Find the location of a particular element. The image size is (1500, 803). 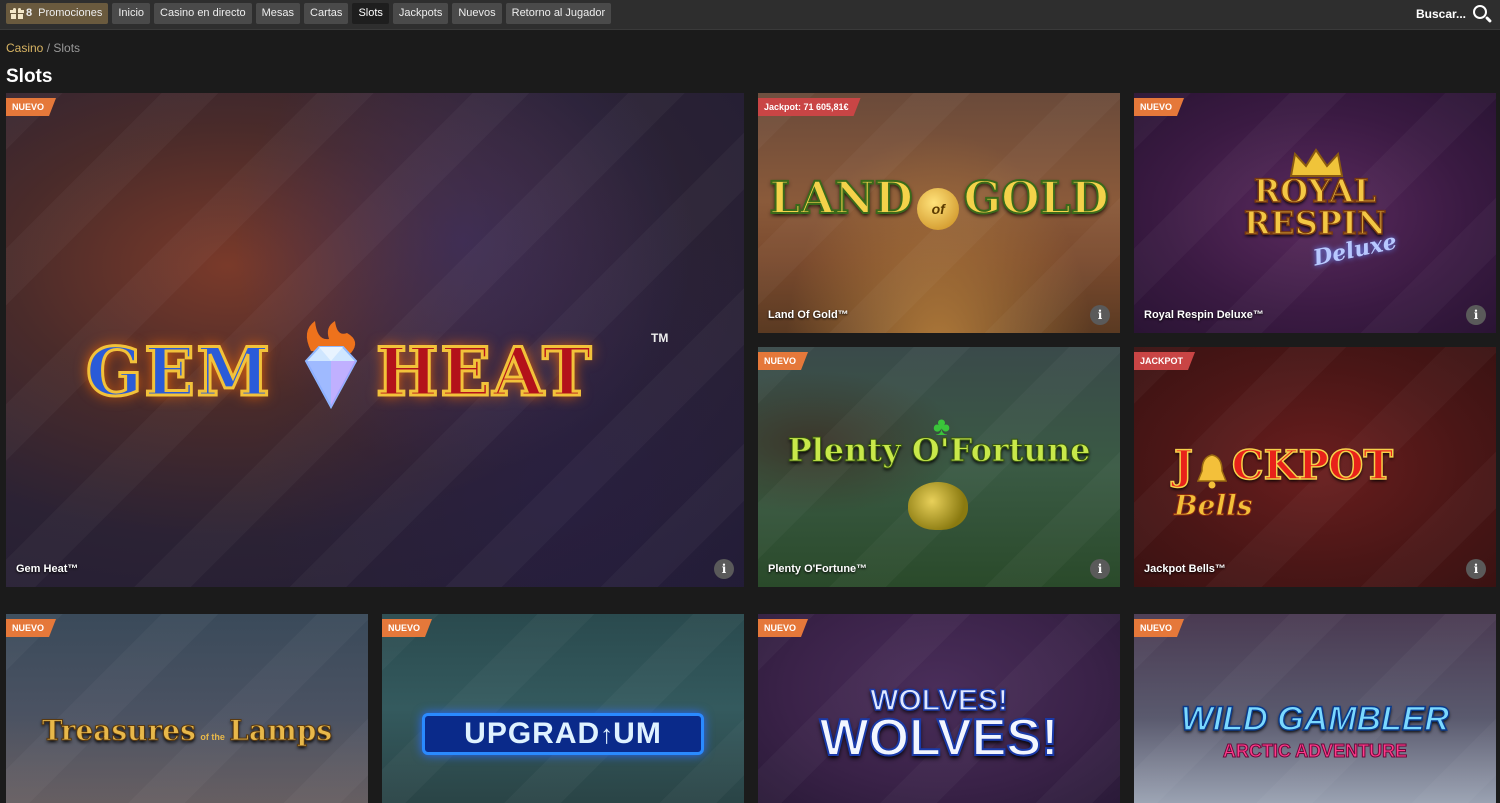

nav-cartas: Cartas is located at coordinates (326, 13).